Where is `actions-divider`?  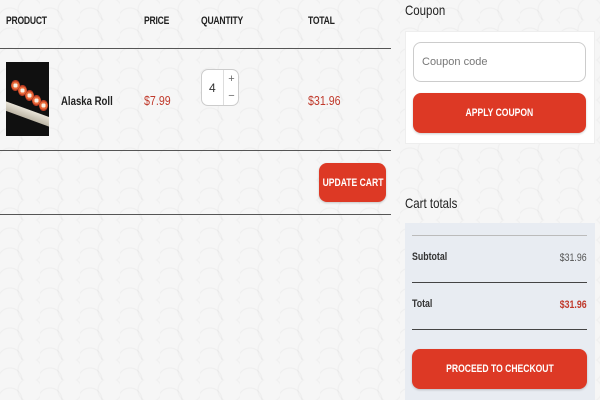 actions-divider is located at coordinates (195, 214).